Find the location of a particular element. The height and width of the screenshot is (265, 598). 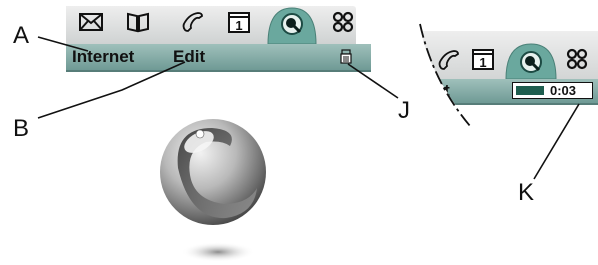

callout-b: B is located at coordinates (21, 128).